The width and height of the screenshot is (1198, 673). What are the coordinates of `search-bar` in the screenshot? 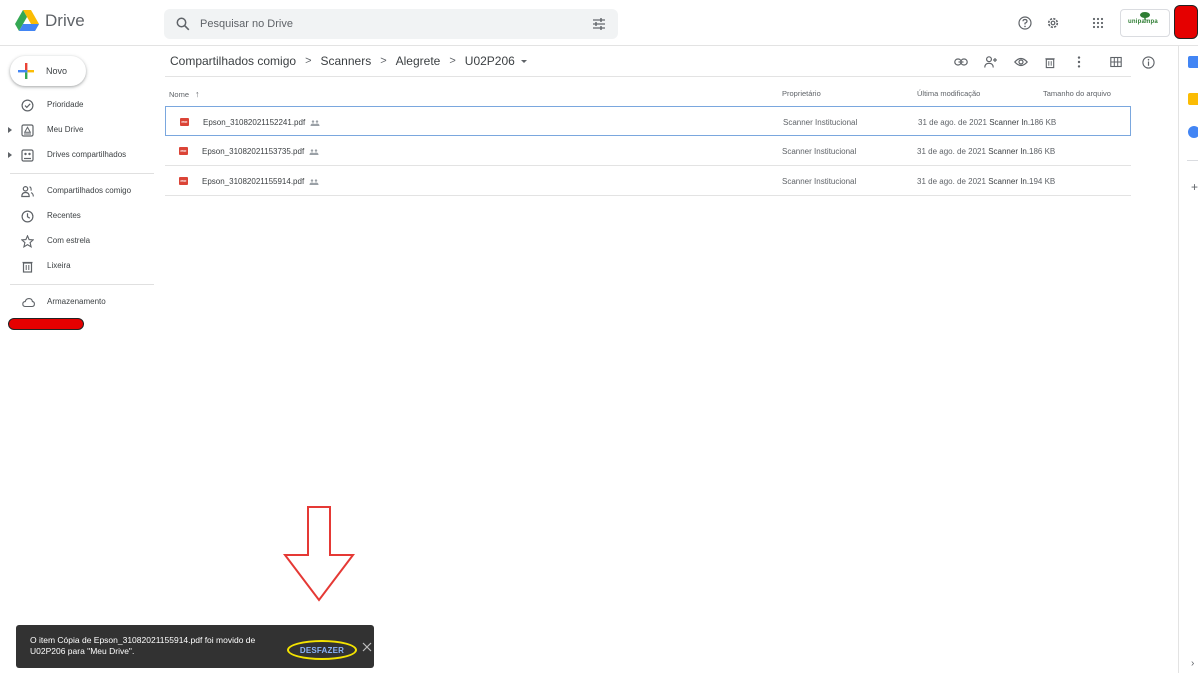 It's located at (391, 24).